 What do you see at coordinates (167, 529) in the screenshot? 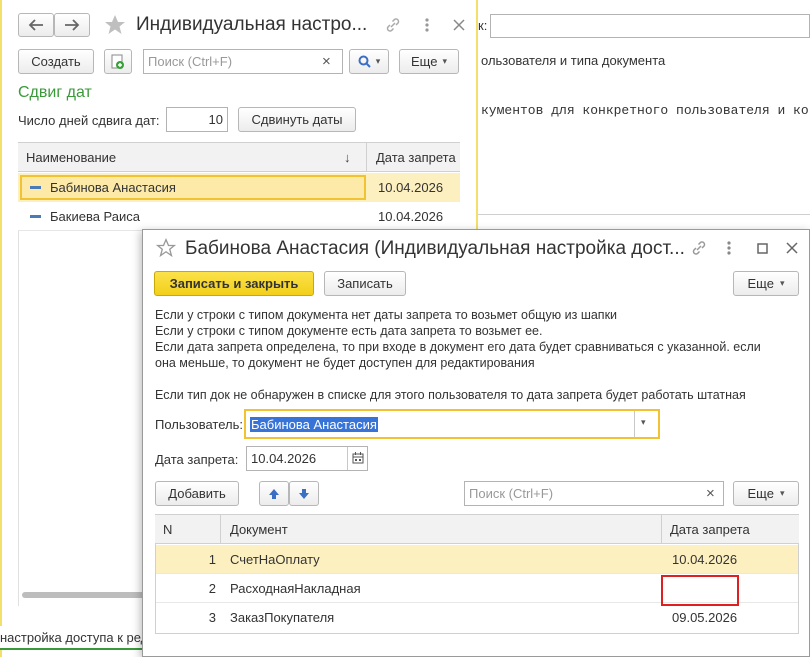
I see `column-header-n: N` at bounding box center [167, 529].